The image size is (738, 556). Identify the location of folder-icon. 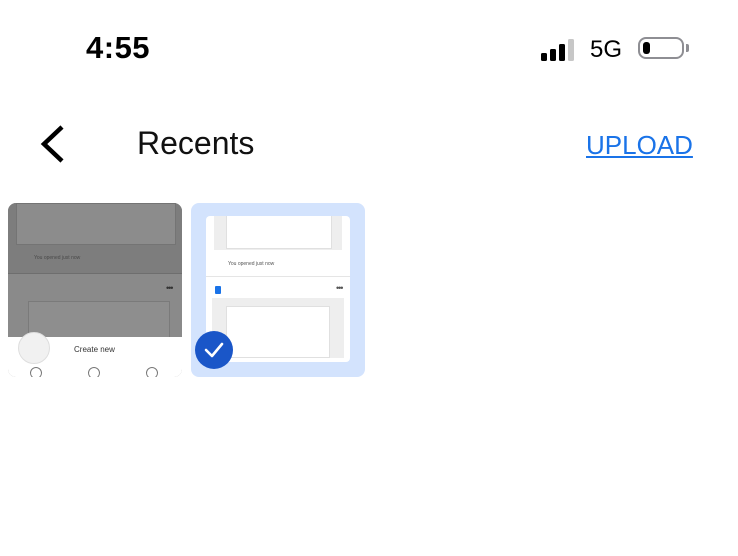
(36, 372).